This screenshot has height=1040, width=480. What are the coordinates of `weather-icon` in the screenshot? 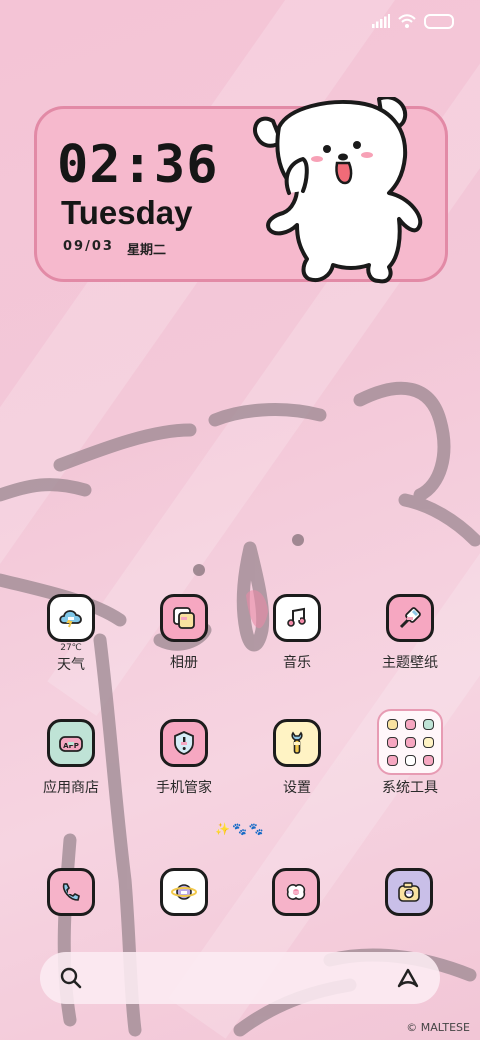 It's located at (71, 618).